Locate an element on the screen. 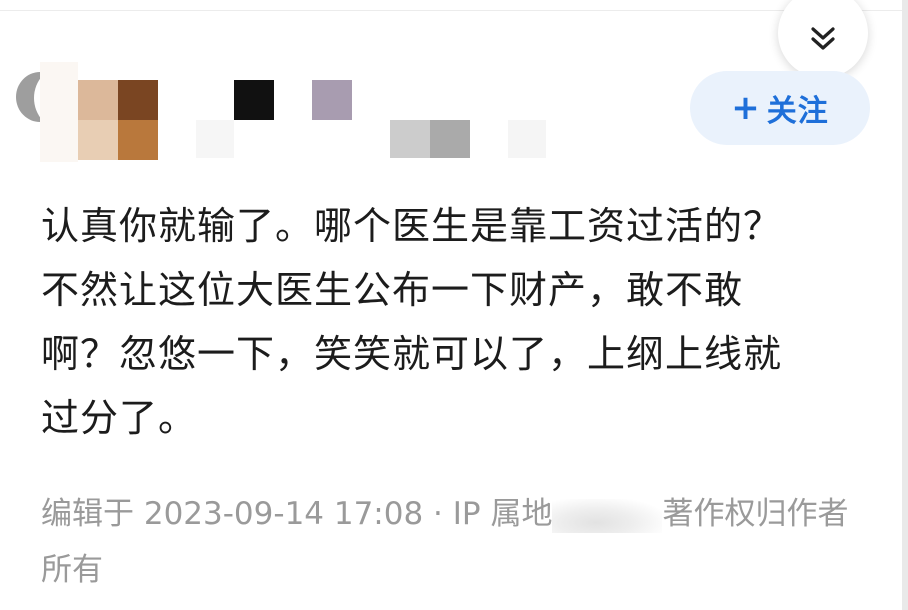 This screenshot has width=908, height=610. follow-button: + 关注 is located at coordinates (780, 108).